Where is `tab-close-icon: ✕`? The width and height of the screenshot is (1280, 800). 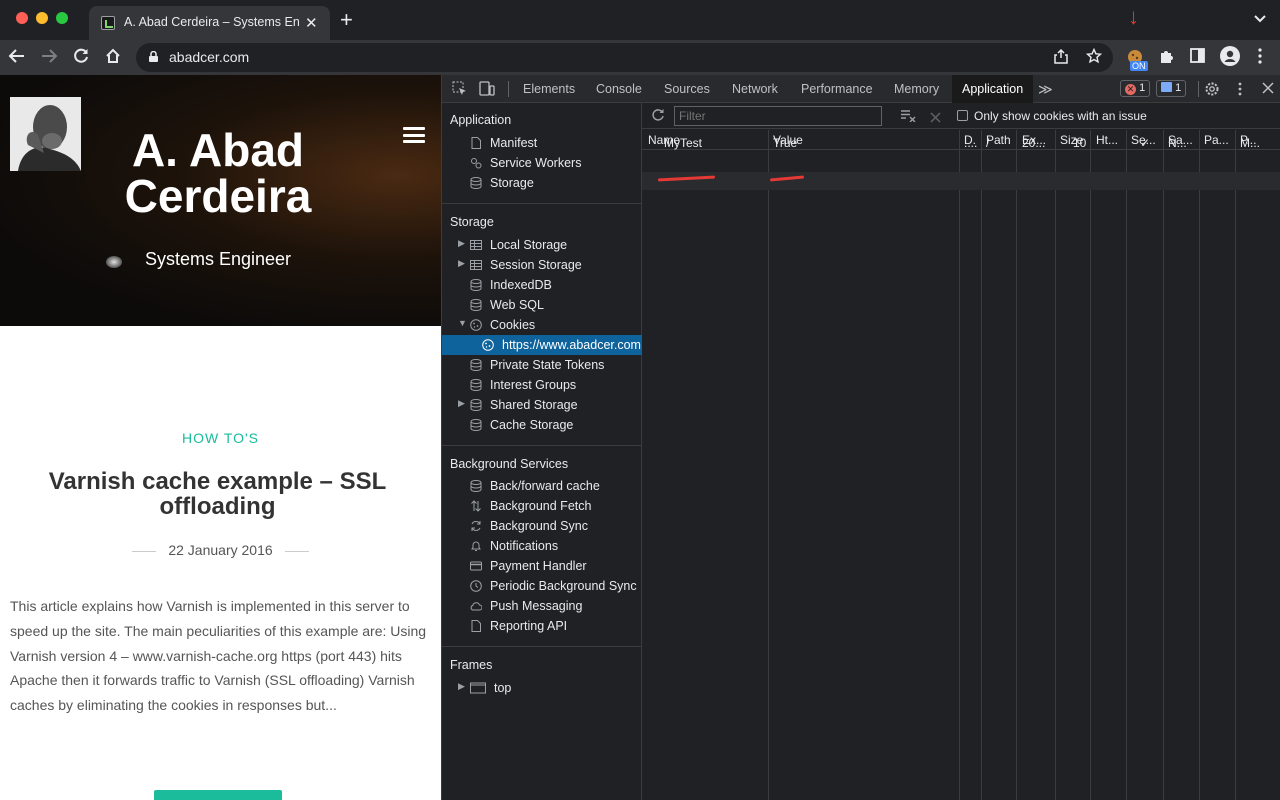 tab-close-icon: ✕ is located at coordinates (311, 23).